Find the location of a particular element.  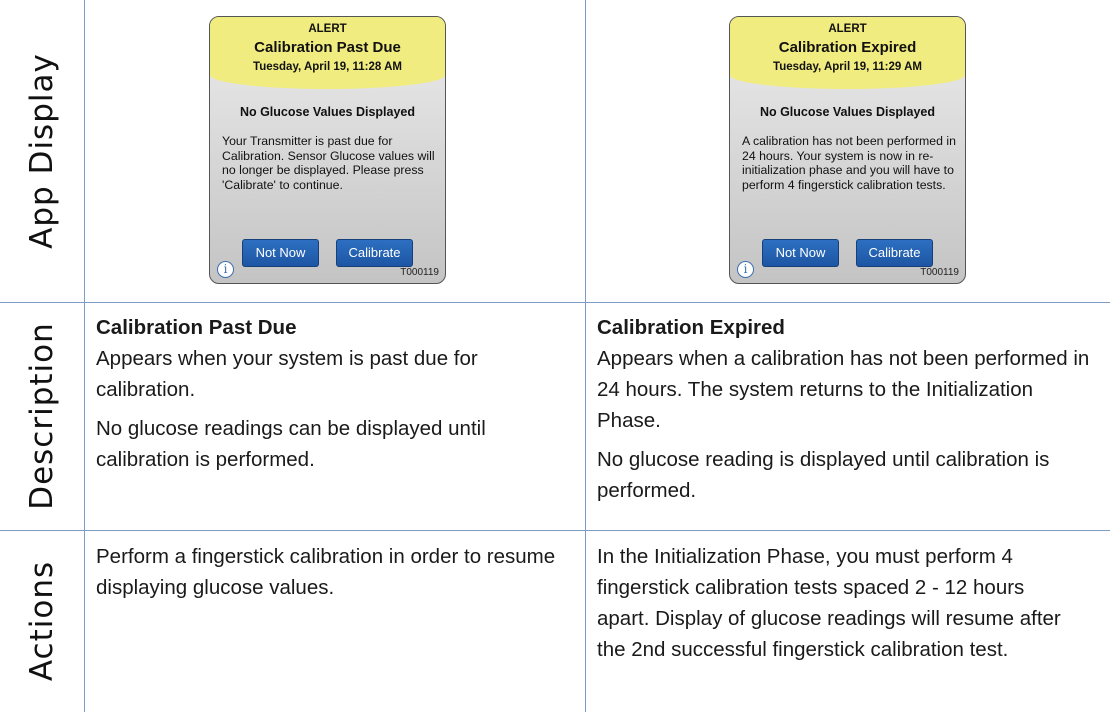

alert-title: Calibration Past Due is located at coordinates (327, 47).